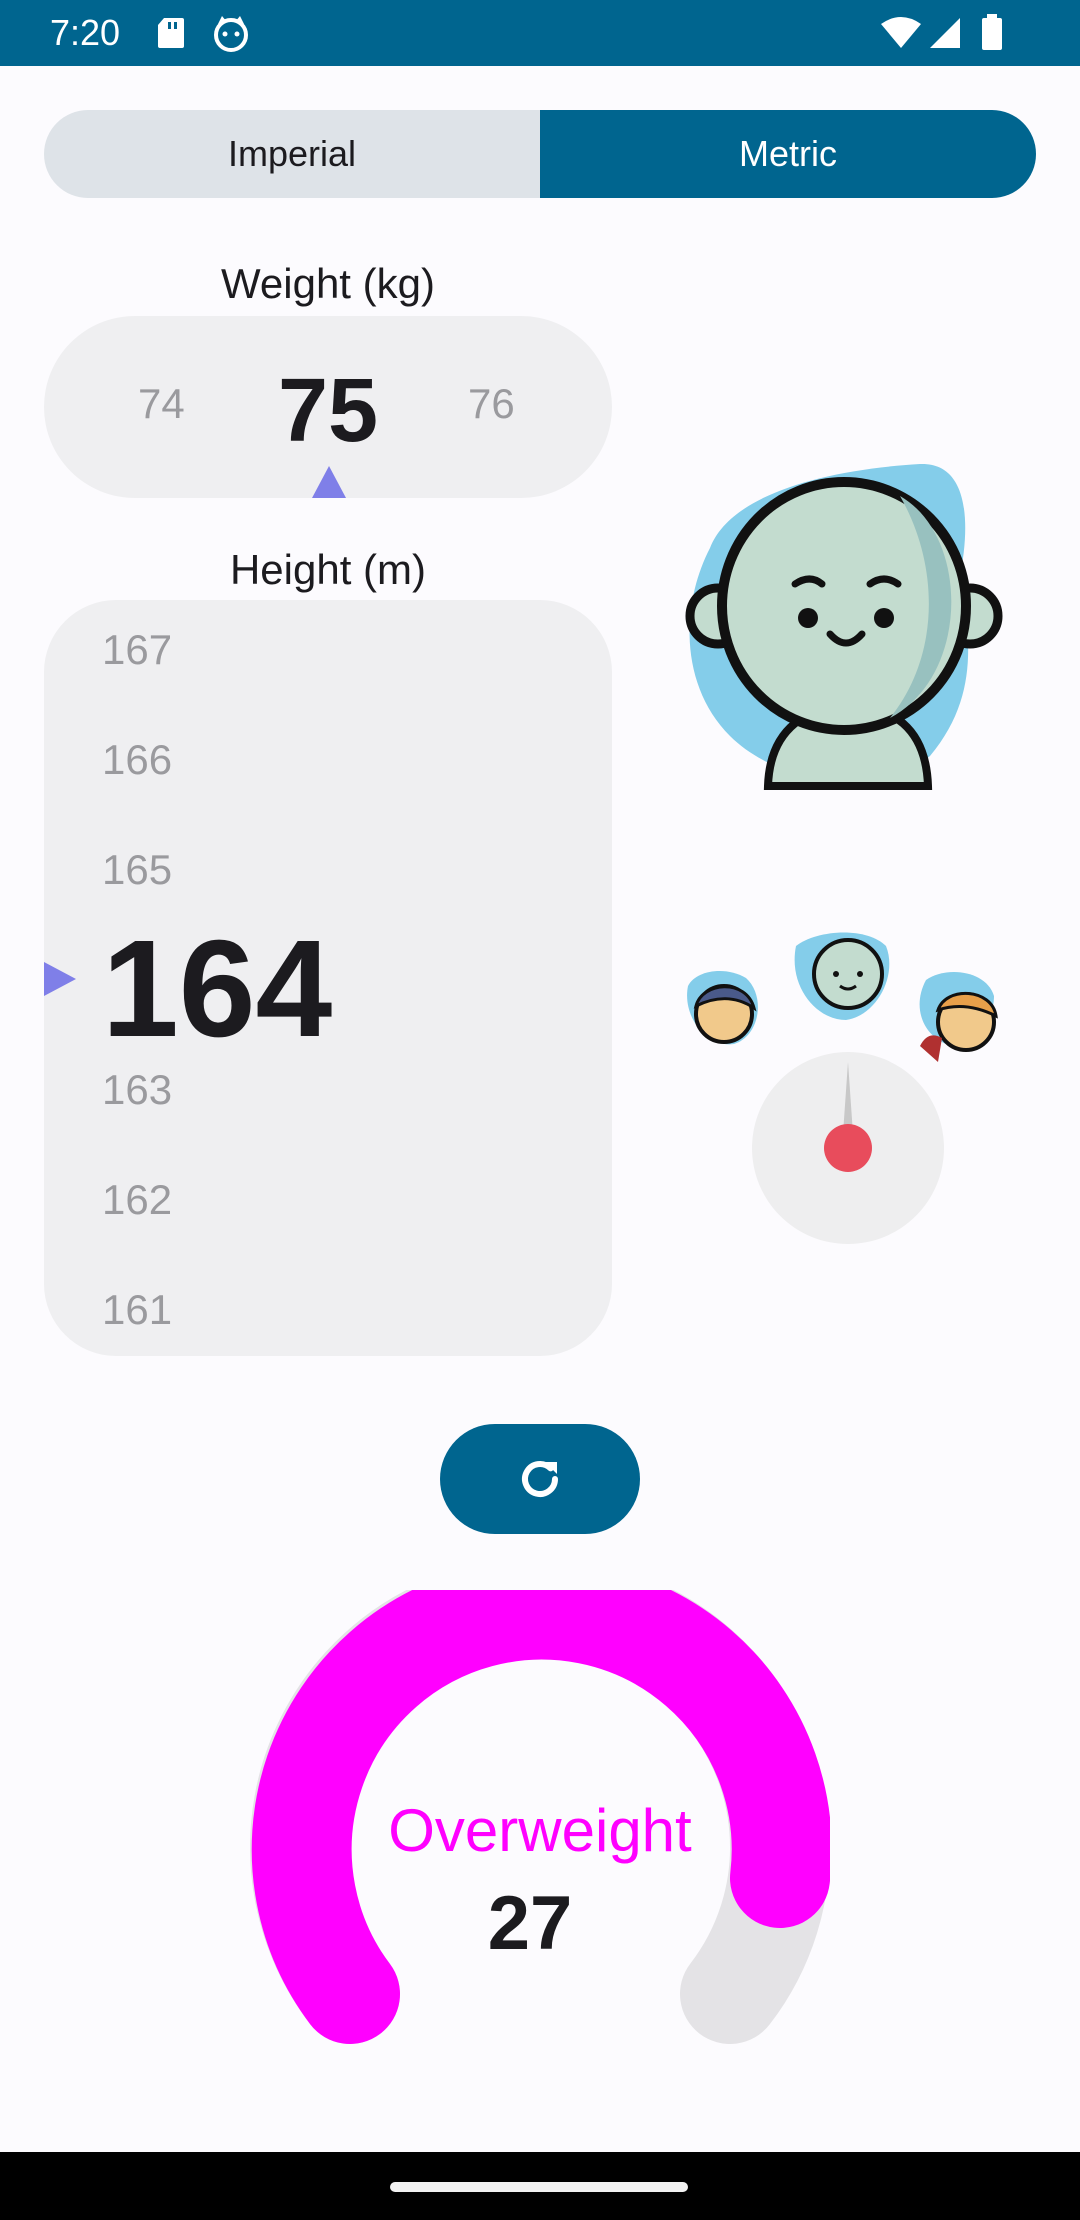 The width and height of the screenshot is (1080, 2220). I want to click on unit-option-metric: Metric, so click(788, 154).